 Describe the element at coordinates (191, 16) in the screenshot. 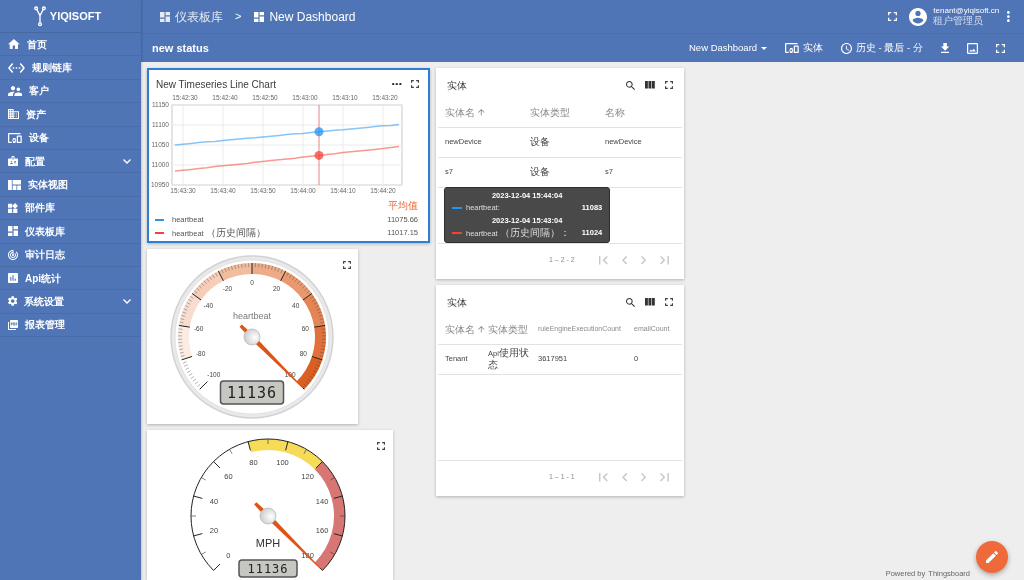

I see `breadcrumb-link: 仪表板库` at that location.